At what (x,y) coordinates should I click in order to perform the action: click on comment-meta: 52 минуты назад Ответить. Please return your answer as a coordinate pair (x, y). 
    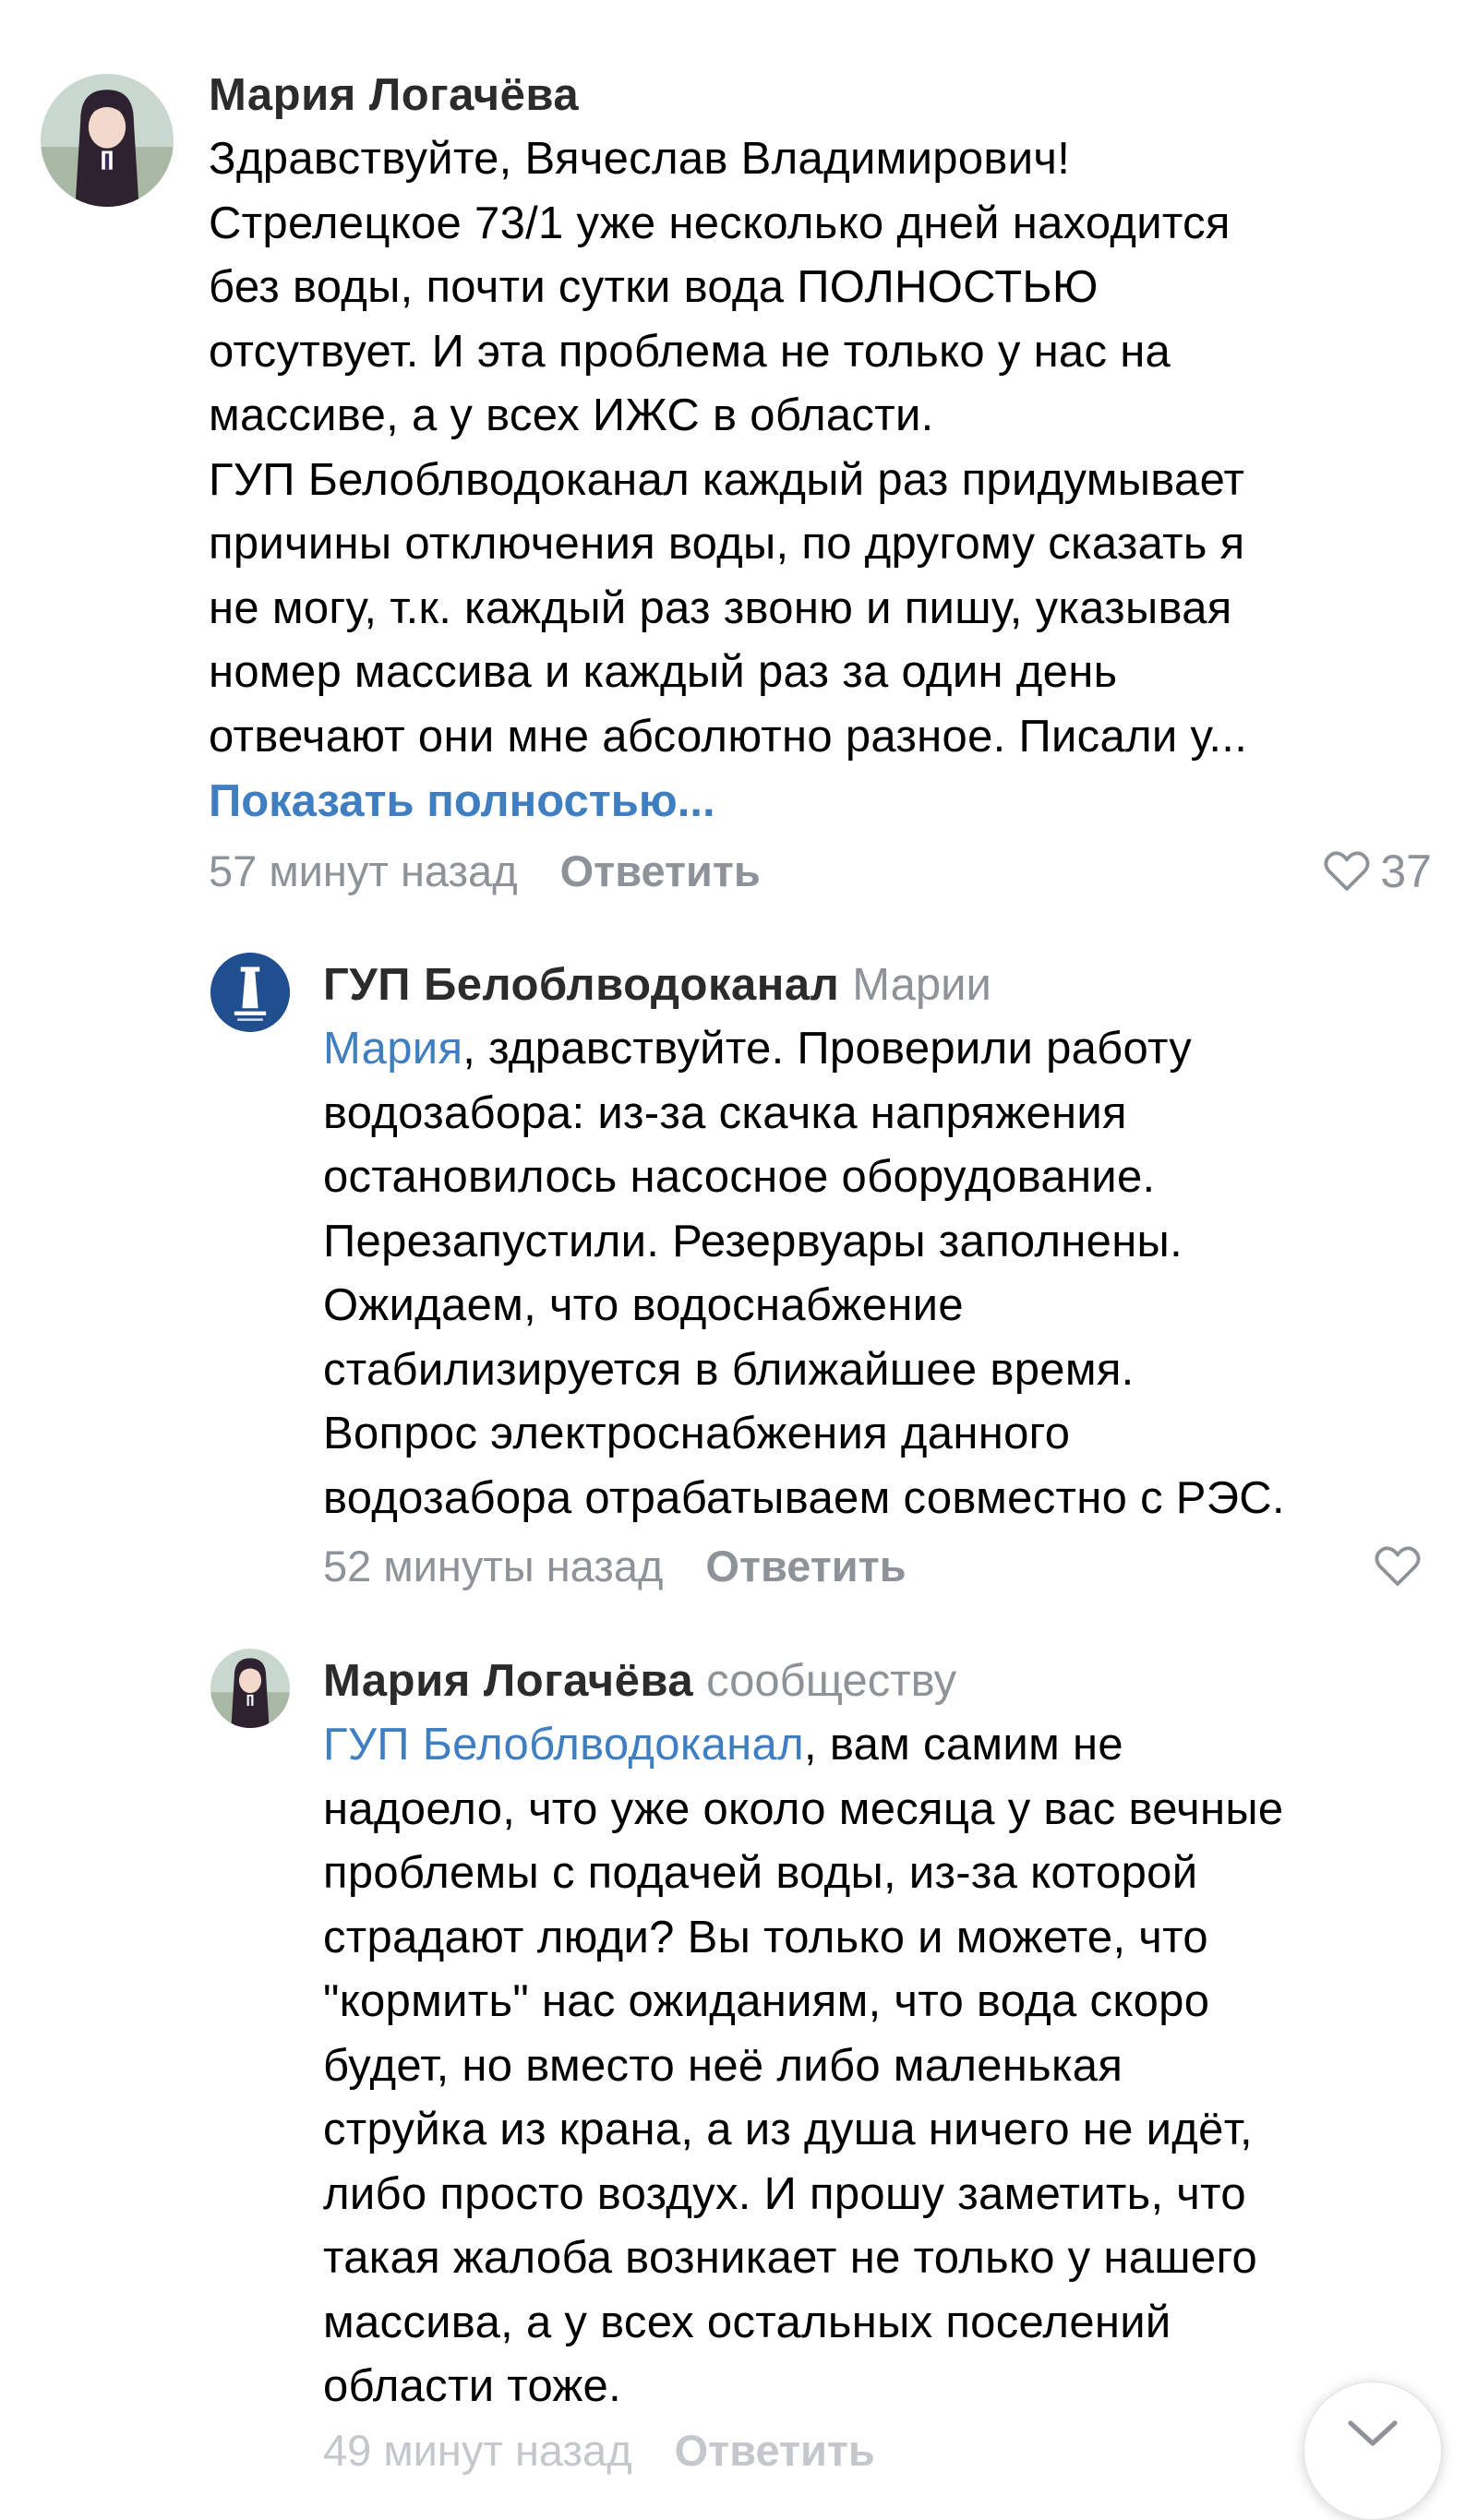
    Looking at the image, I should click on (886, 1566).